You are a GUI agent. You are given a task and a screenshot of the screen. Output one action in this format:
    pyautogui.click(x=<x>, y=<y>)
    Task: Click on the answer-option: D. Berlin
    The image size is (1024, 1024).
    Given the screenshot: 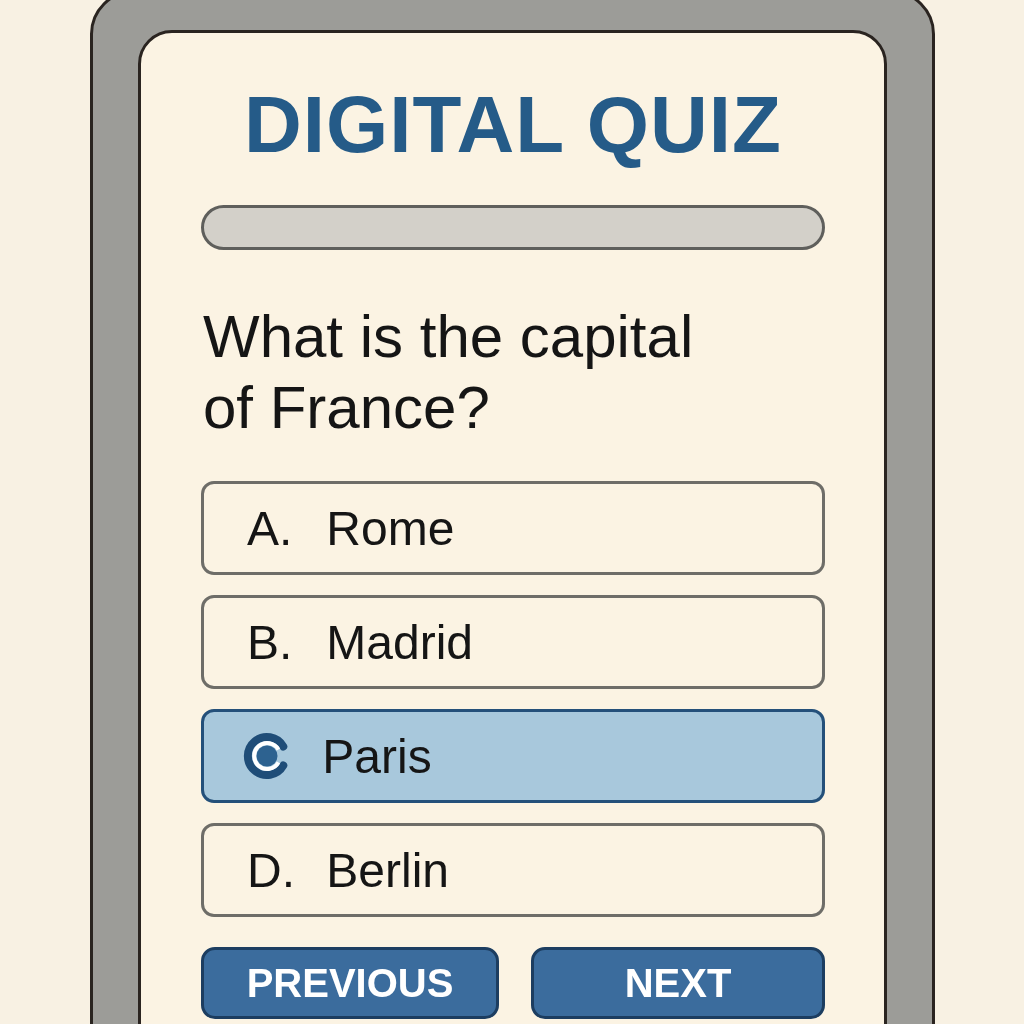 What is the action you would take?
    pyautogui.click(x=513, y=870)
    